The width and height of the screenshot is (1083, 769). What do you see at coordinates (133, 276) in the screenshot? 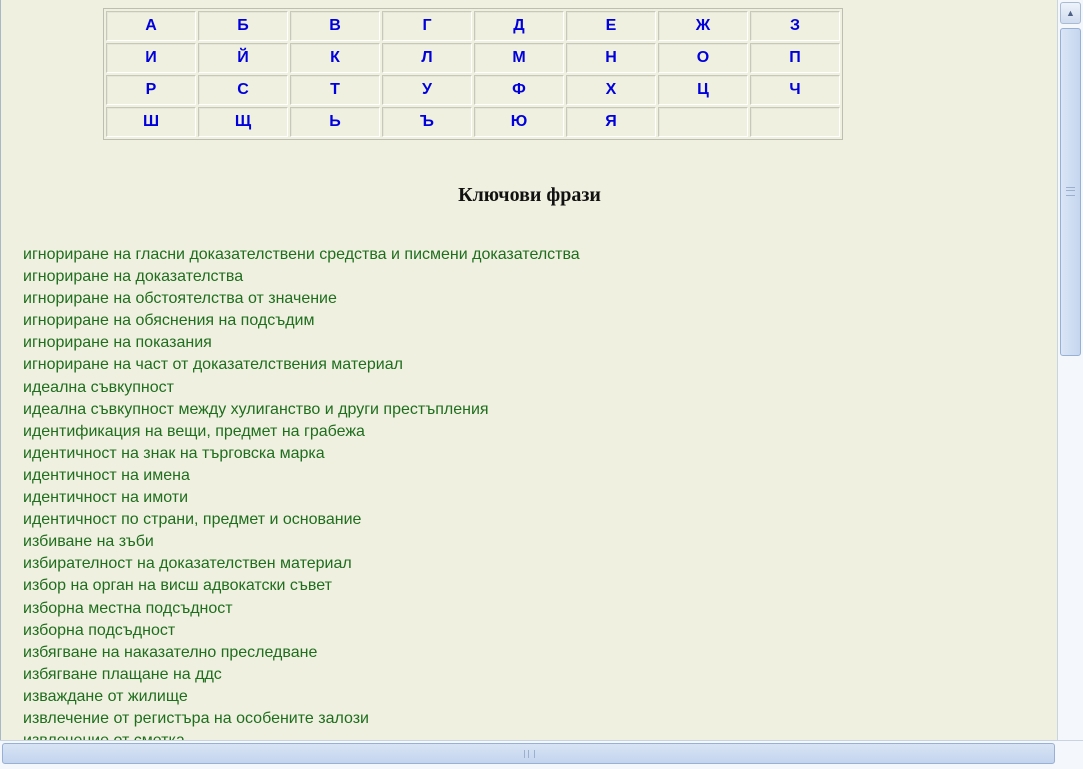
I see `key-phrase-link: игнориране на доказателства` at bounding box center [133, 276].